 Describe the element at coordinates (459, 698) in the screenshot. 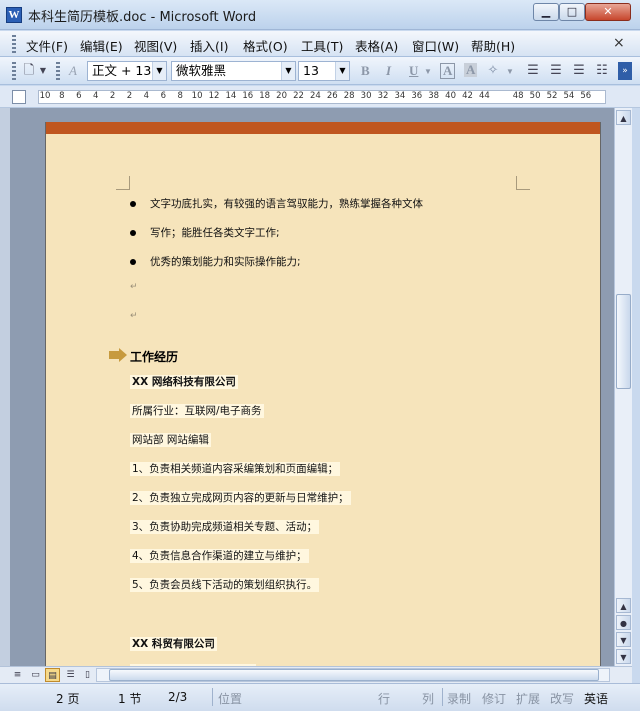

I see `status-record: 录制` at that location.